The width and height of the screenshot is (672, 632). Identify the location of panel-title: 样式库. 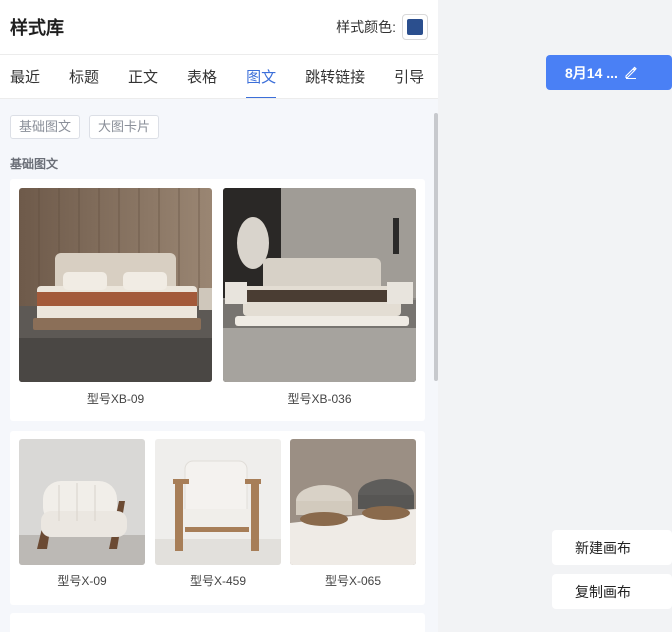
(37, 28).